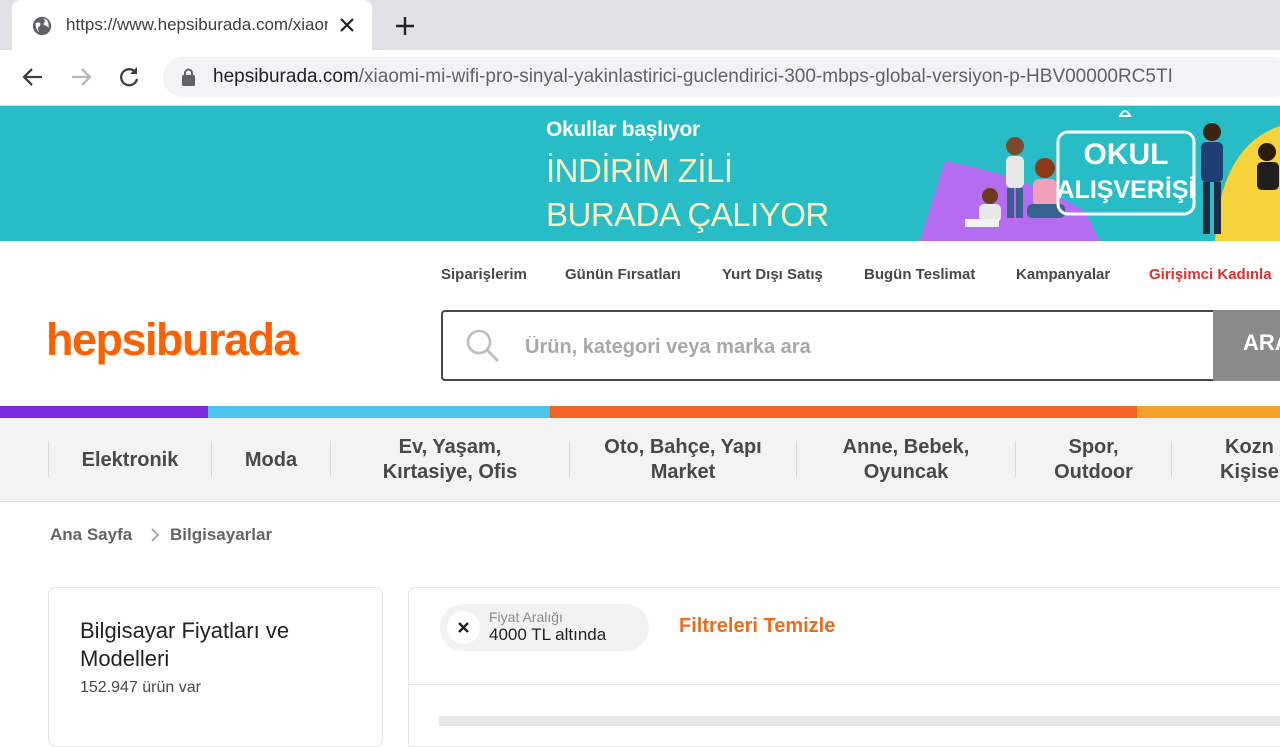 Image resolution: width=1280 pixels, height=747 pixels. I want to click on badge-line-2: ALIŞVERİŞİ, so click(1126, 190).